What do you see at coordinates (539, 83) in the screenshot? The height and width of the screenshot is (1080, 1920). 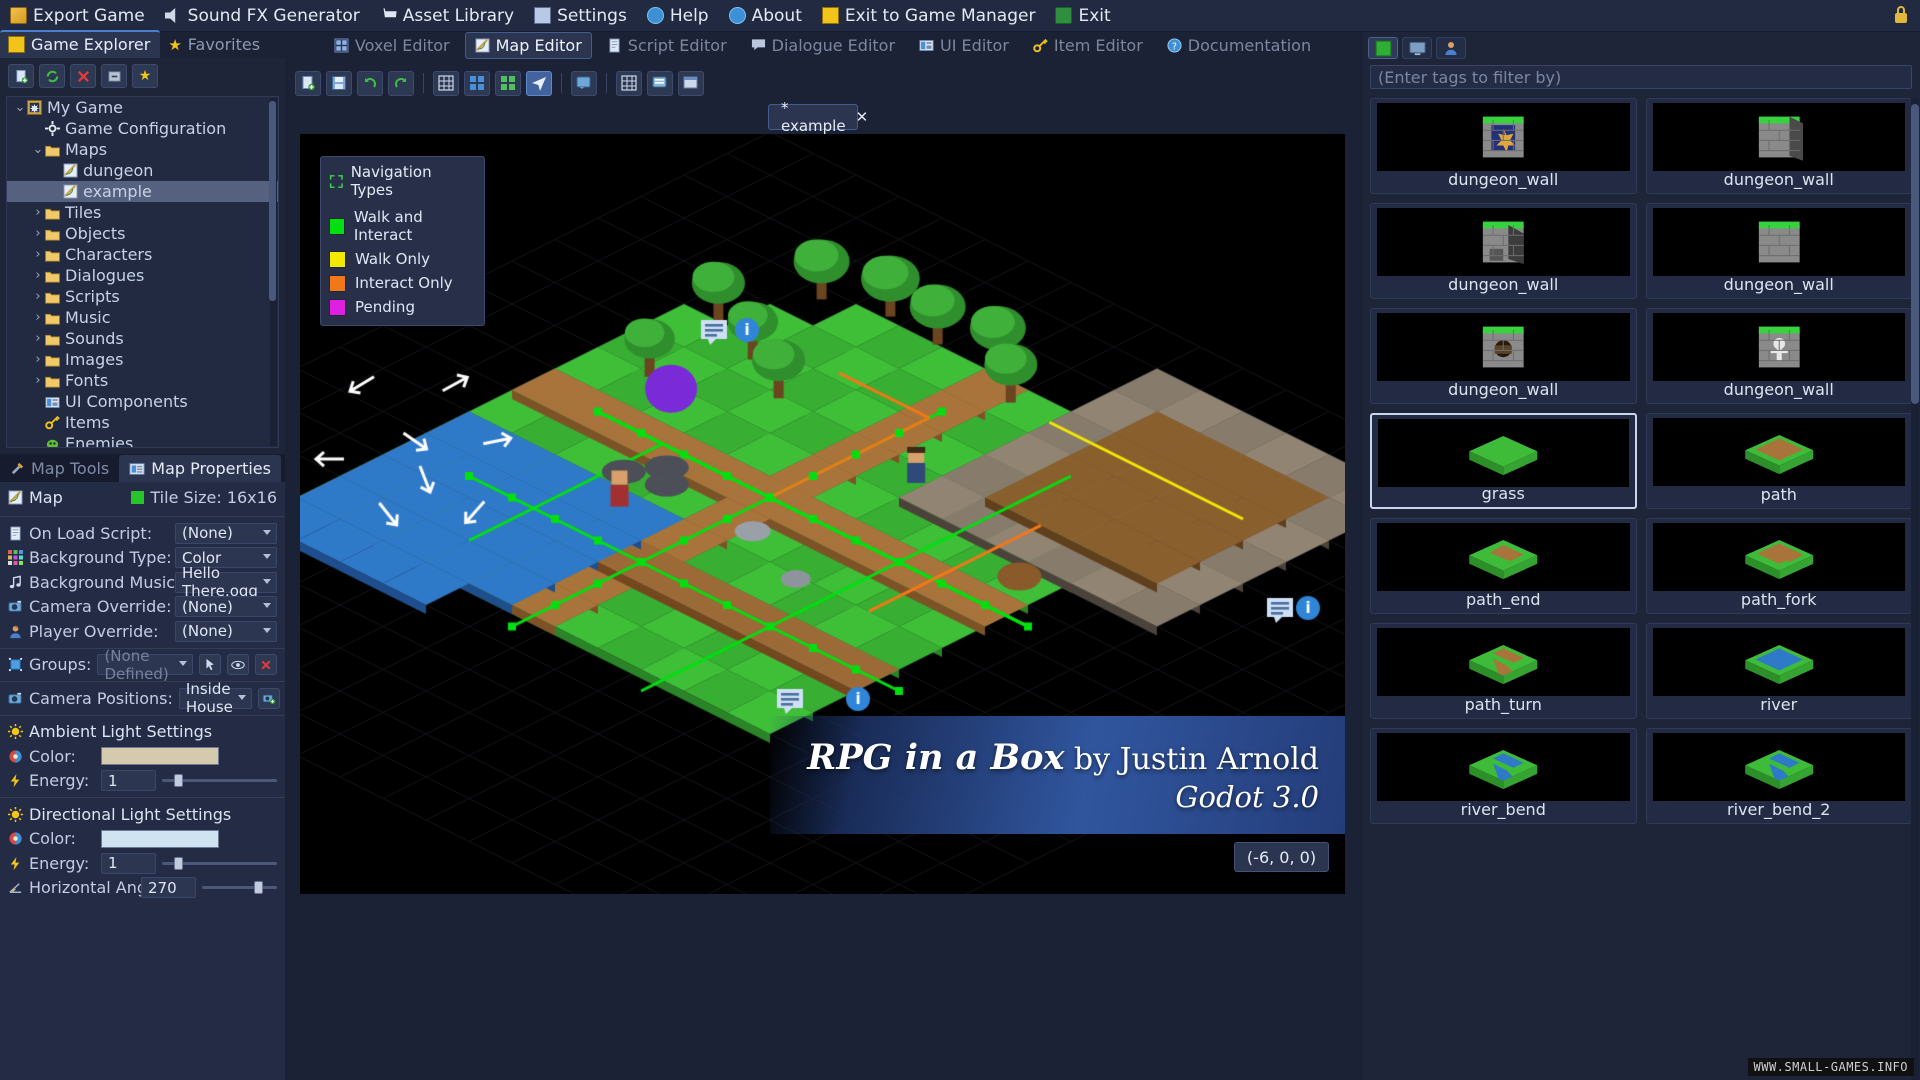 I see `show-navigation-button` at bounding box center [539, 83].